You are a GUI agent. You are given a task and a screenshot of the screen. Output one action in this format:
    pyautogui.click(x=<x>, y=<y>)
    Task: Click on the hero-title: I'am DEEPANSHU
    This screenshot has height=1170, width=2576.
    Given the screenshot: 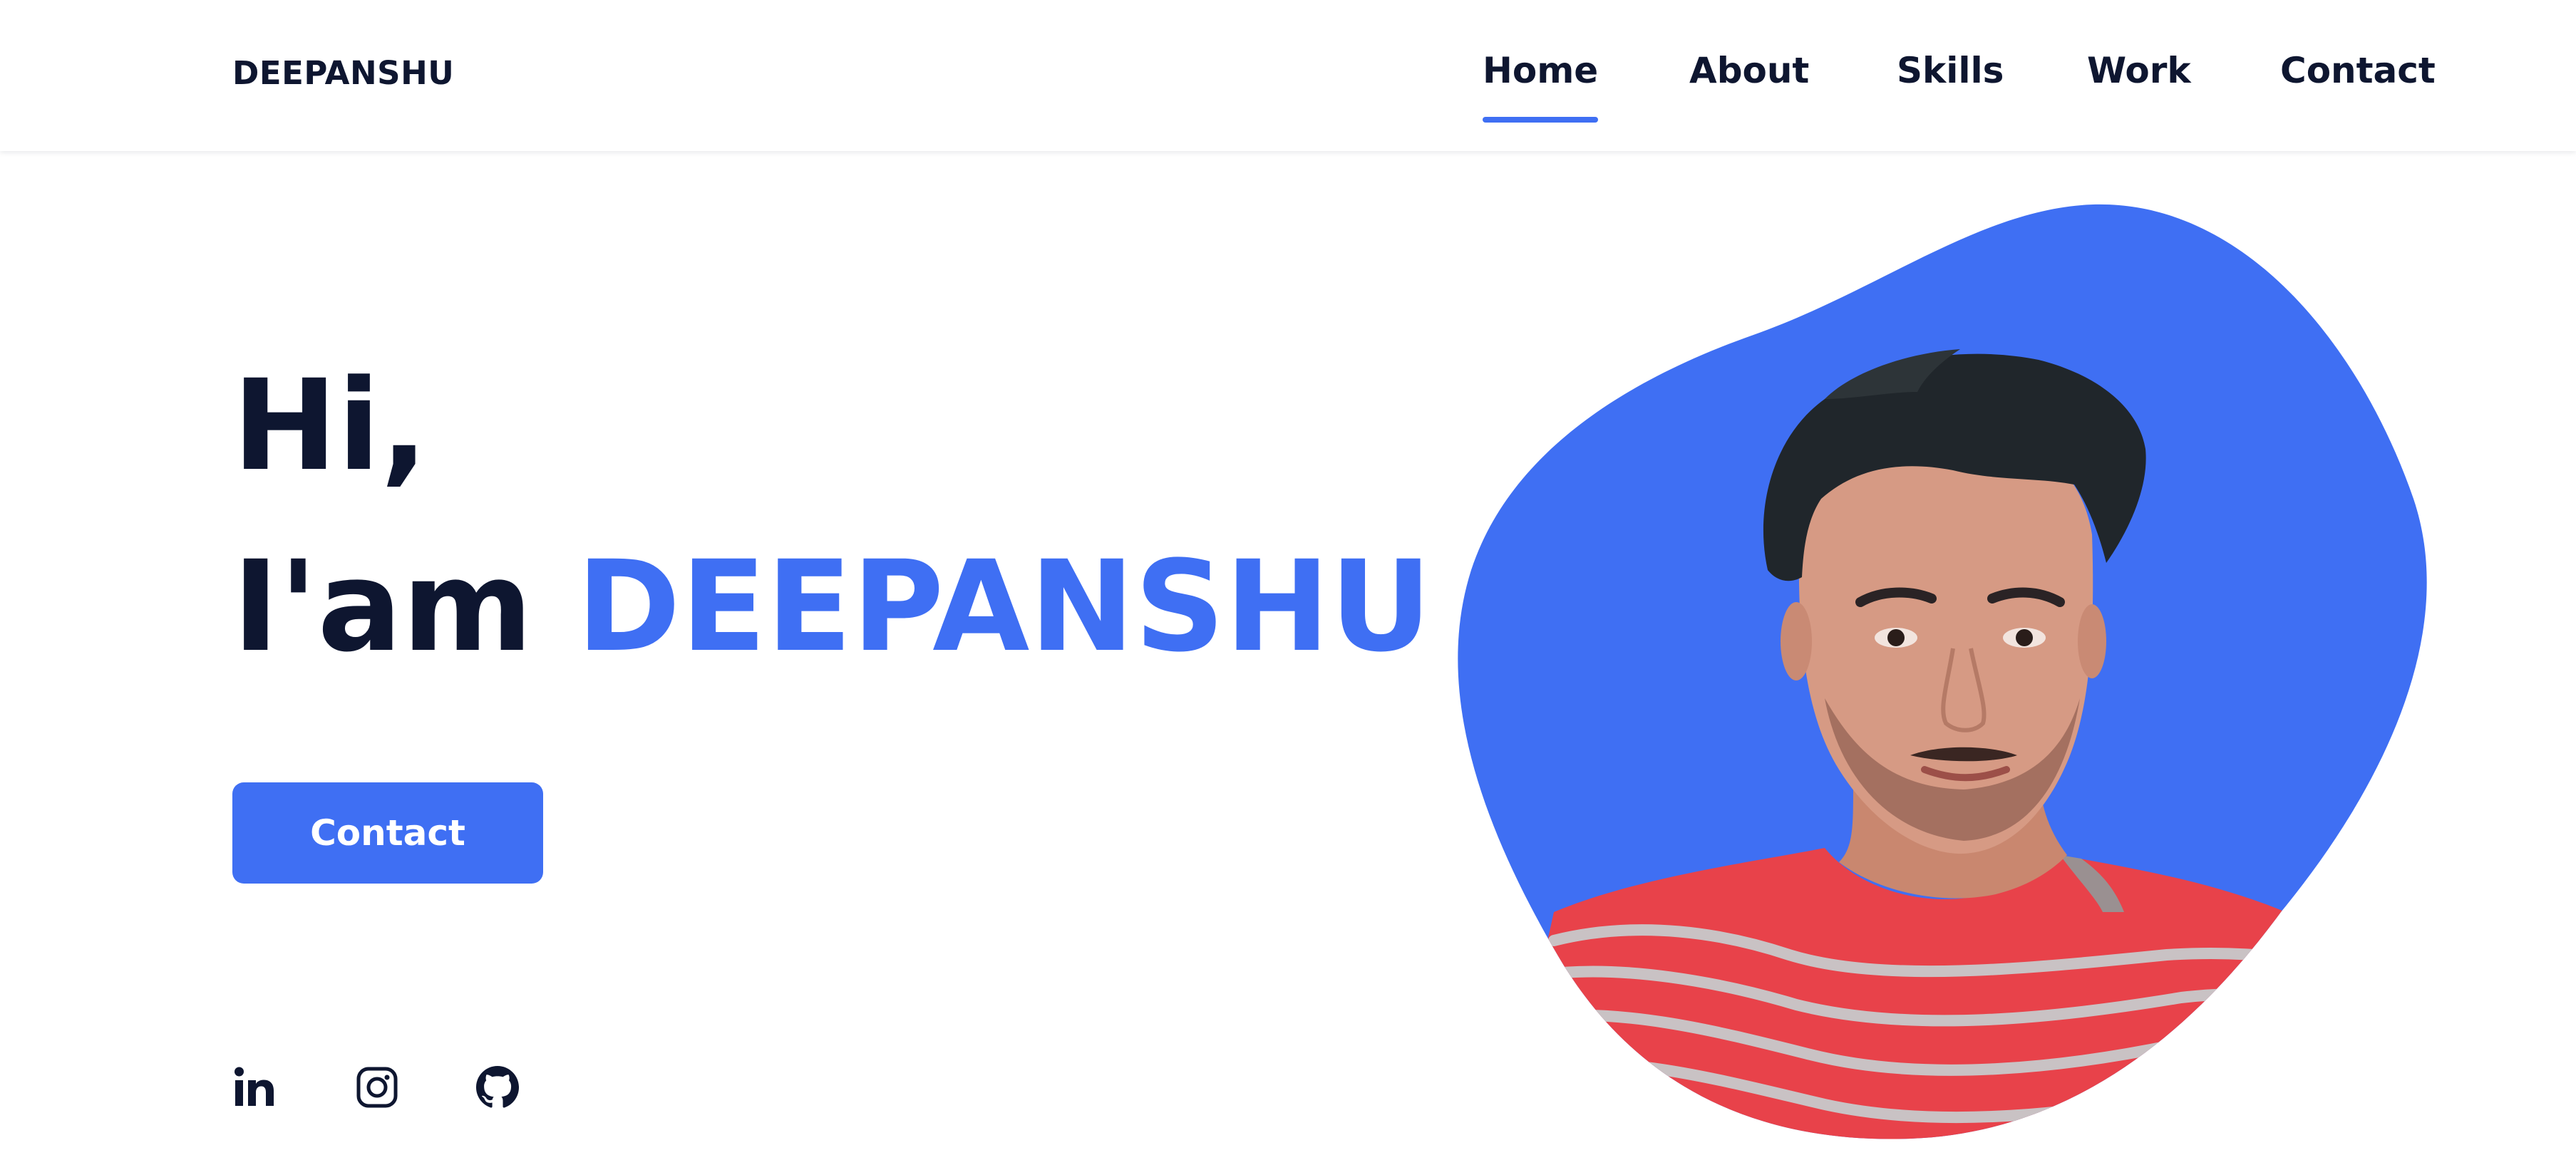 What is the action you would take?
    pyautogui.click(x=832, y=607)
    